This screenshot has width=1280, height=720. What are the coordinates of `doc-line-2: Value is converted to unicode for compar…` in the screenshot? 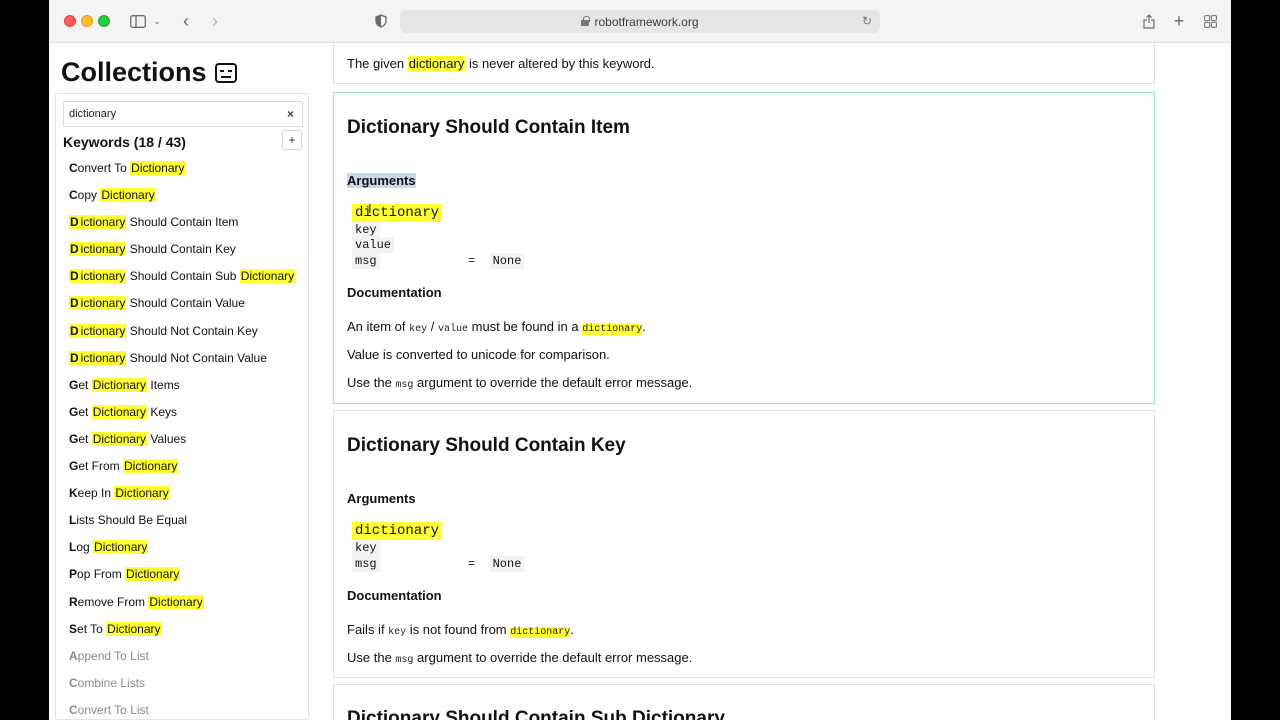 It's located at (478, 354).